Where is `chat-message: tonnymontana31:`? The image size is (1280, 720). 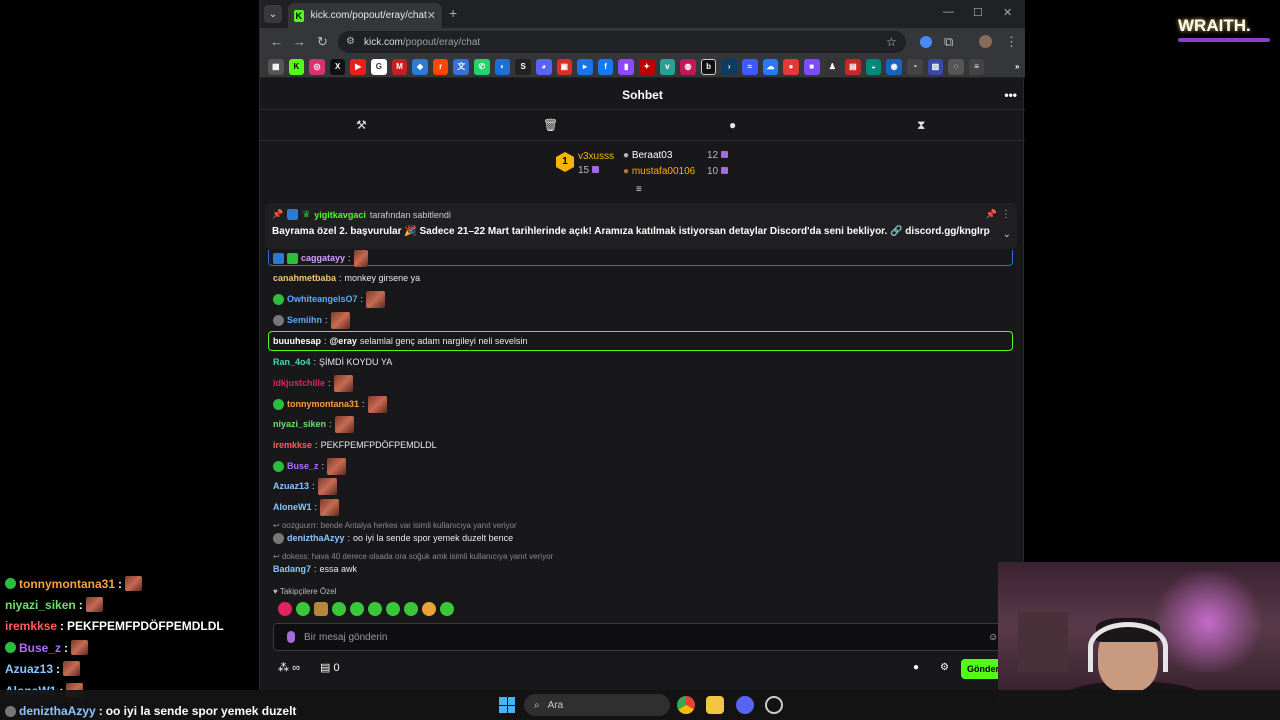
chat-message: tonnymontana31: is located at coordinates (330, 404).